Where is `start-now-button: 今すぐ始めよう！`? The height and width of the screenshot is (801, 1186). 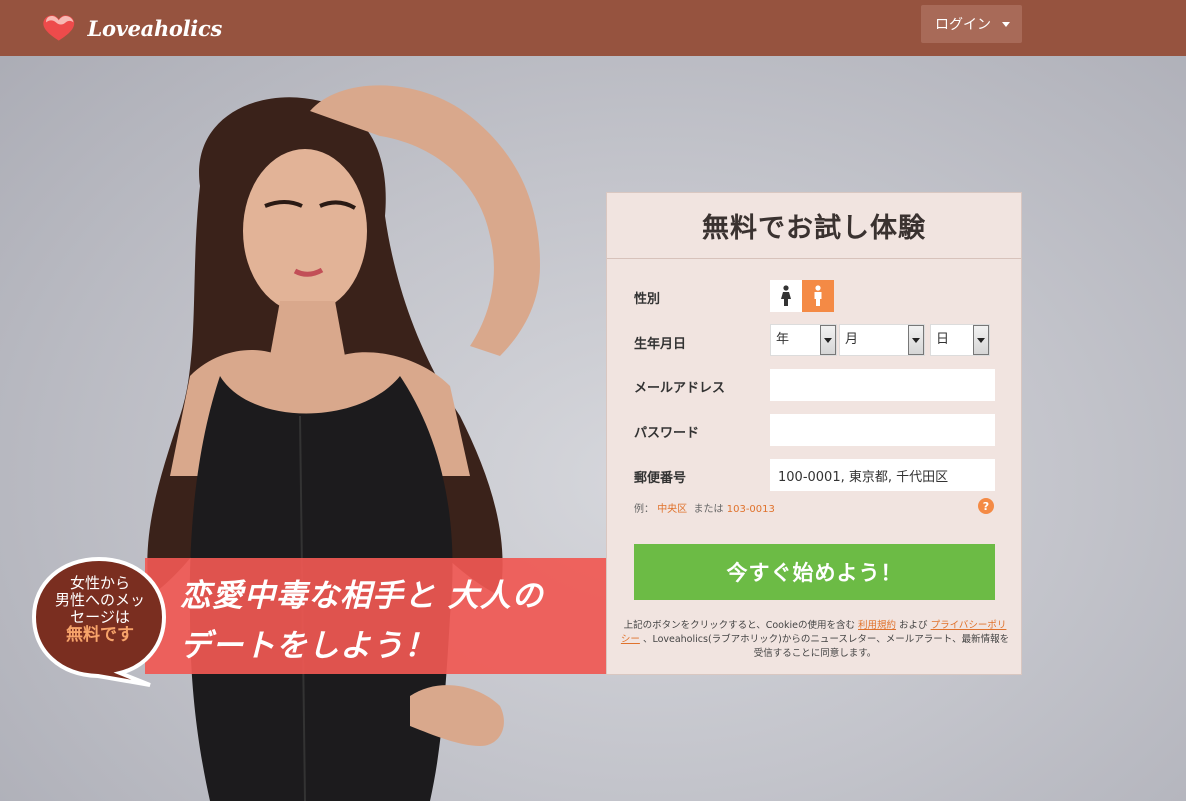 start-now-button: 今すぐ始めよう！ is located at coordinates (814, 572).